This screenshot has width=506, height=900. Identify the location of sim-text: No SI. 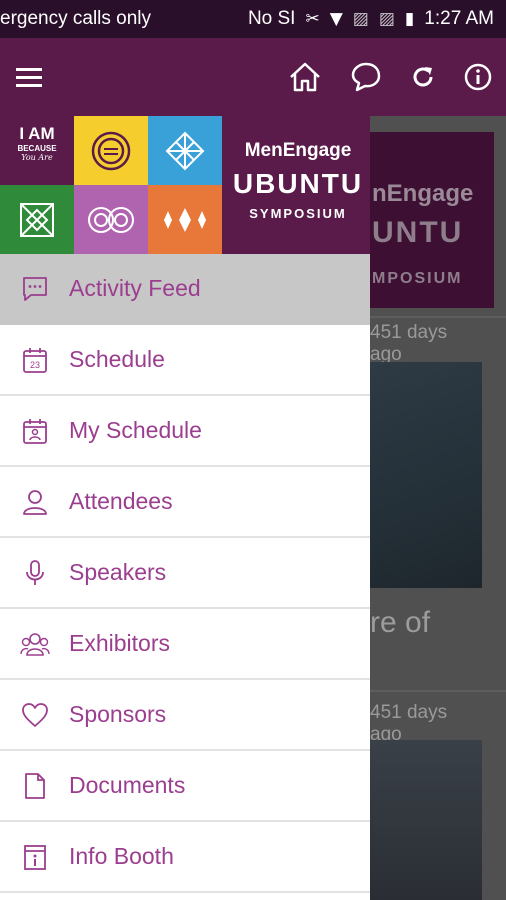
(271, 18).